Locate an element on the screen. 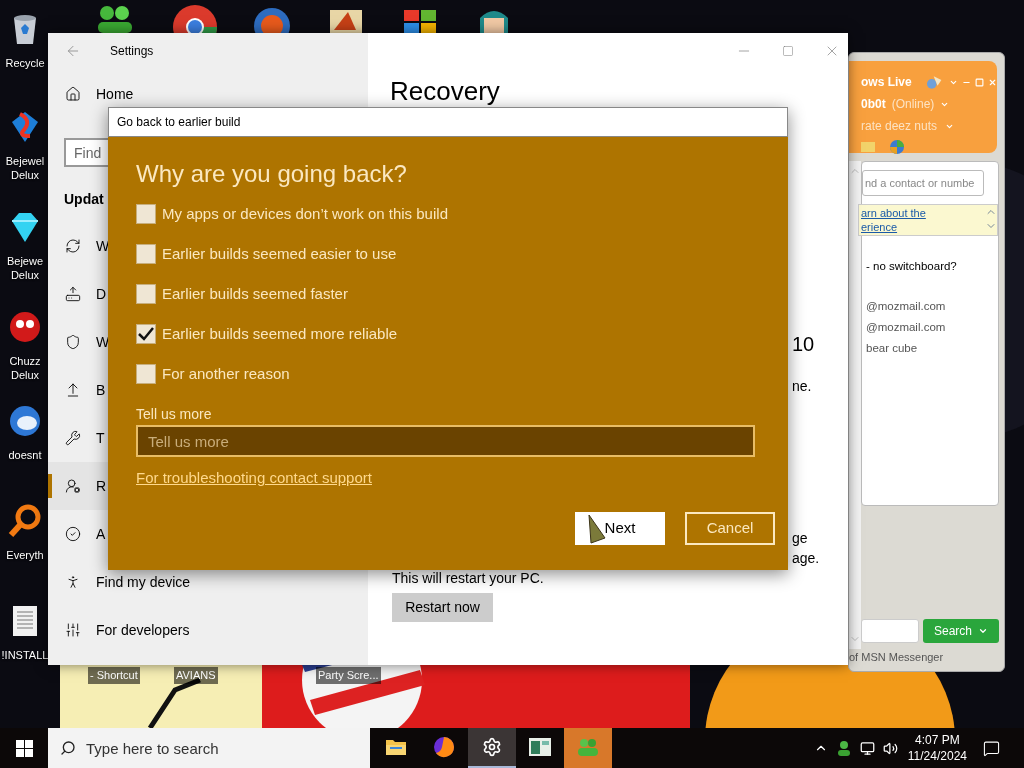 The height and width of the screenshot is (768, 1024). restart-note: This will restart your PC. is located at coordinates (468, 578).